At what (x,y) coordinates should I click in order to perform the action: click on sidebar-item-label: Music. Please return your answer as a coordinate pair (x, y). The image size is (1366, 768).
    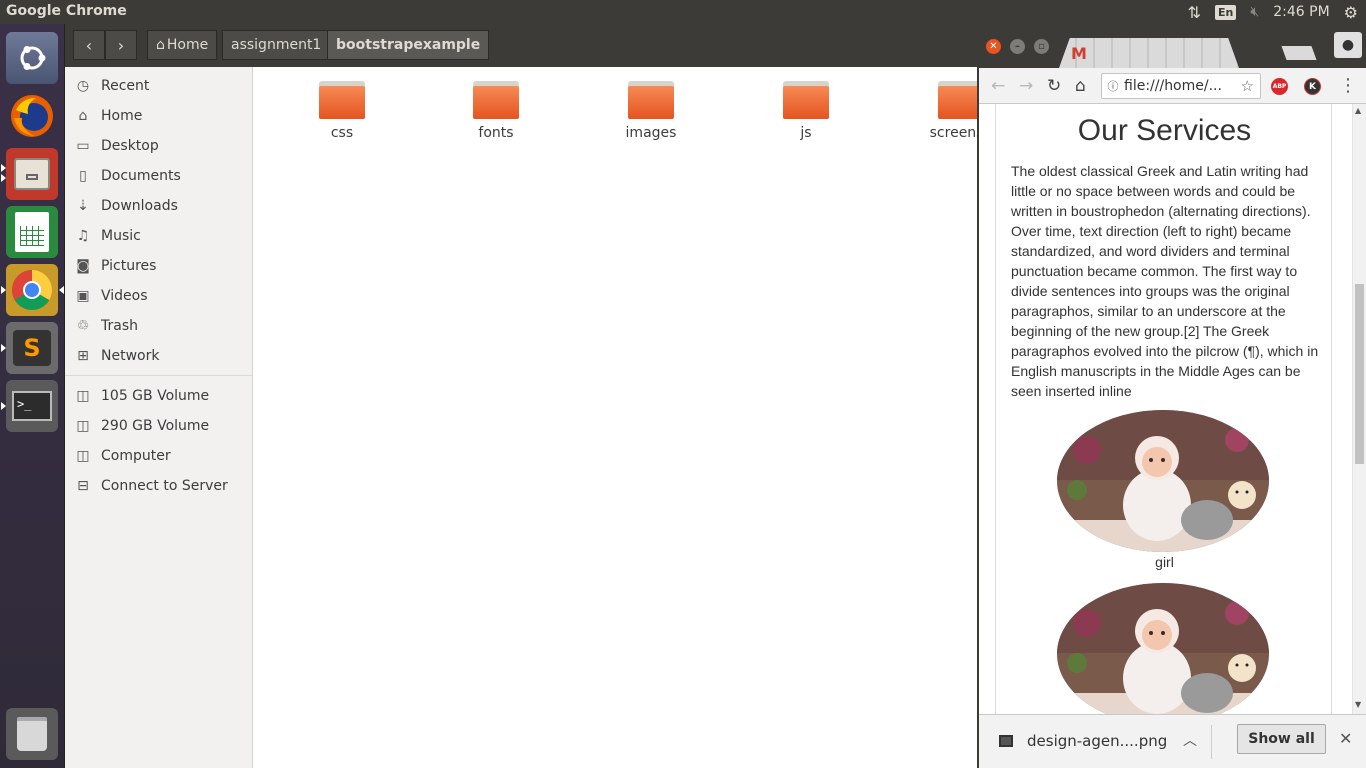
    Looking at the image, I should click on (121, 236).